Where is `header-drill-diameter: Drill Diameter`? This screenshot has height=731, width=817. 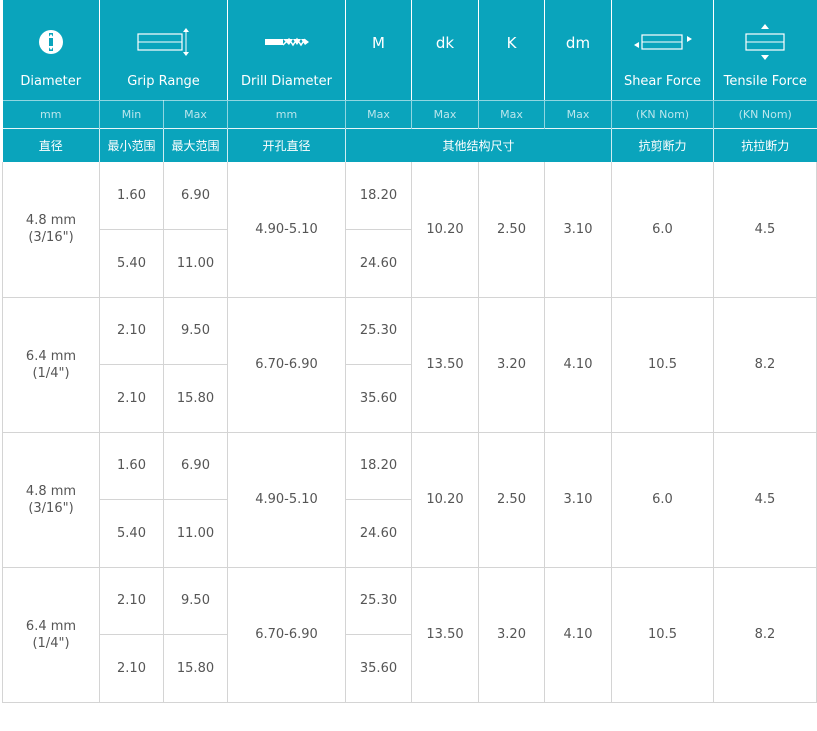
header-drill-diameter: Drill Diameter is located at coordinates (286, 50).